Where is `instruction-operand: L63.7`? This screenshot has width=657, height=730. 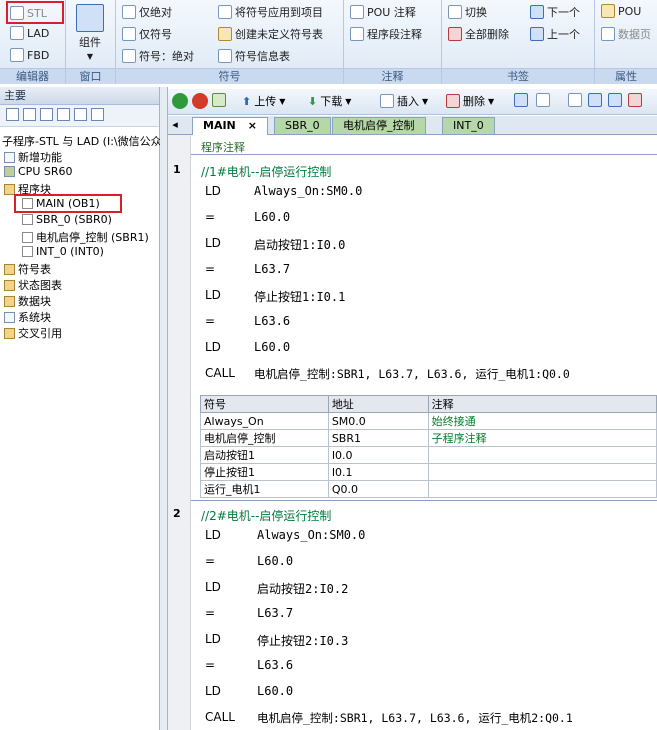 instruction-operand: L63.7 is located at coordinates (272, 269).